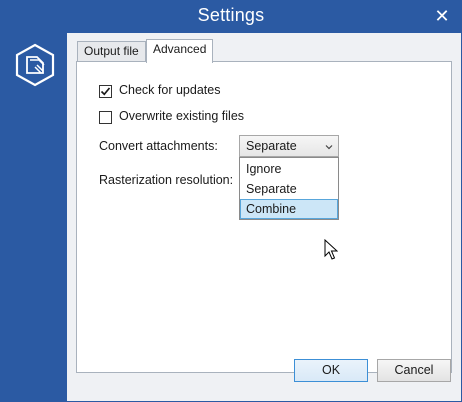 The image size is (462, 402). I want to click on check-updates-label: Check for updates, so click(170, 90).